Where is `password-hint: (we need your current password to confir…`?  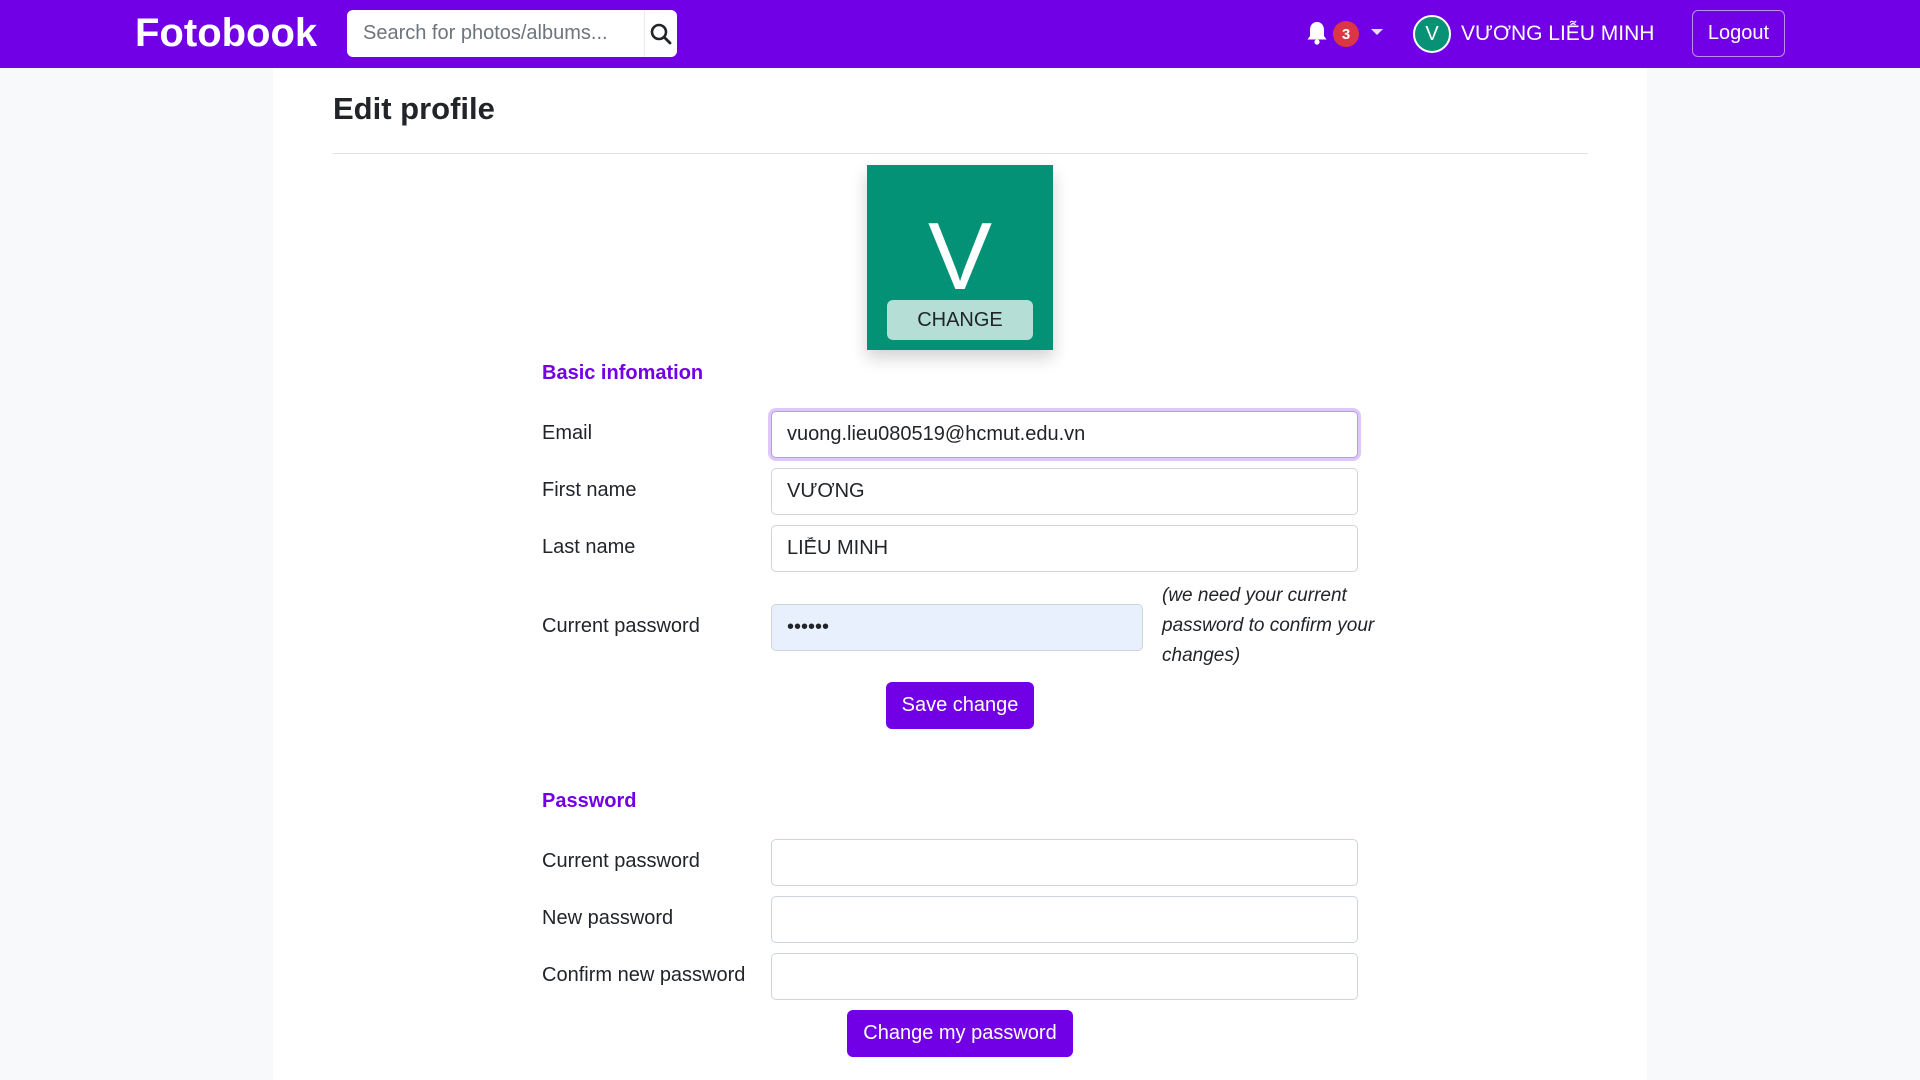 password-hint: (we need your current password to confir… is located at coordinates (1268, 625).